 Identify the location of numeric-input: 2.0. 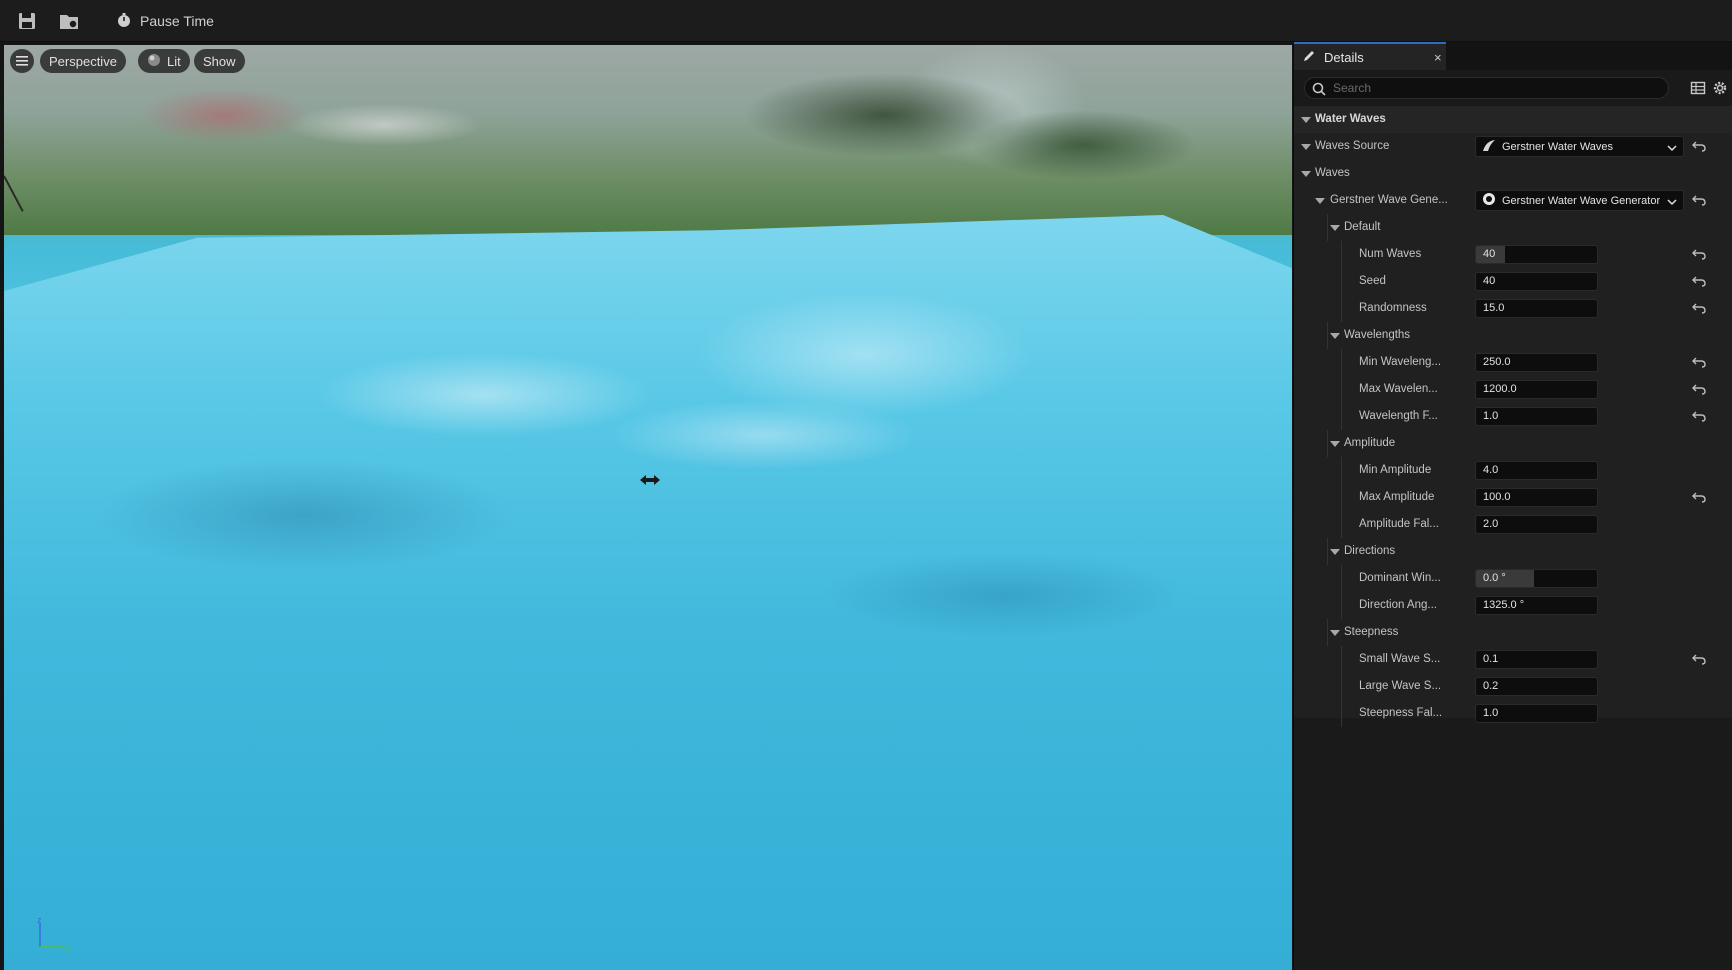
(1536, 524).